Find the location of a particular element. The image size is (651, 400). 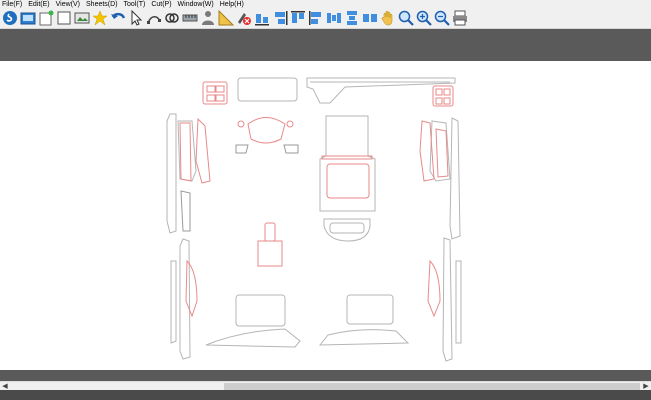

right-vent-b is located at coordinates (447, 92).